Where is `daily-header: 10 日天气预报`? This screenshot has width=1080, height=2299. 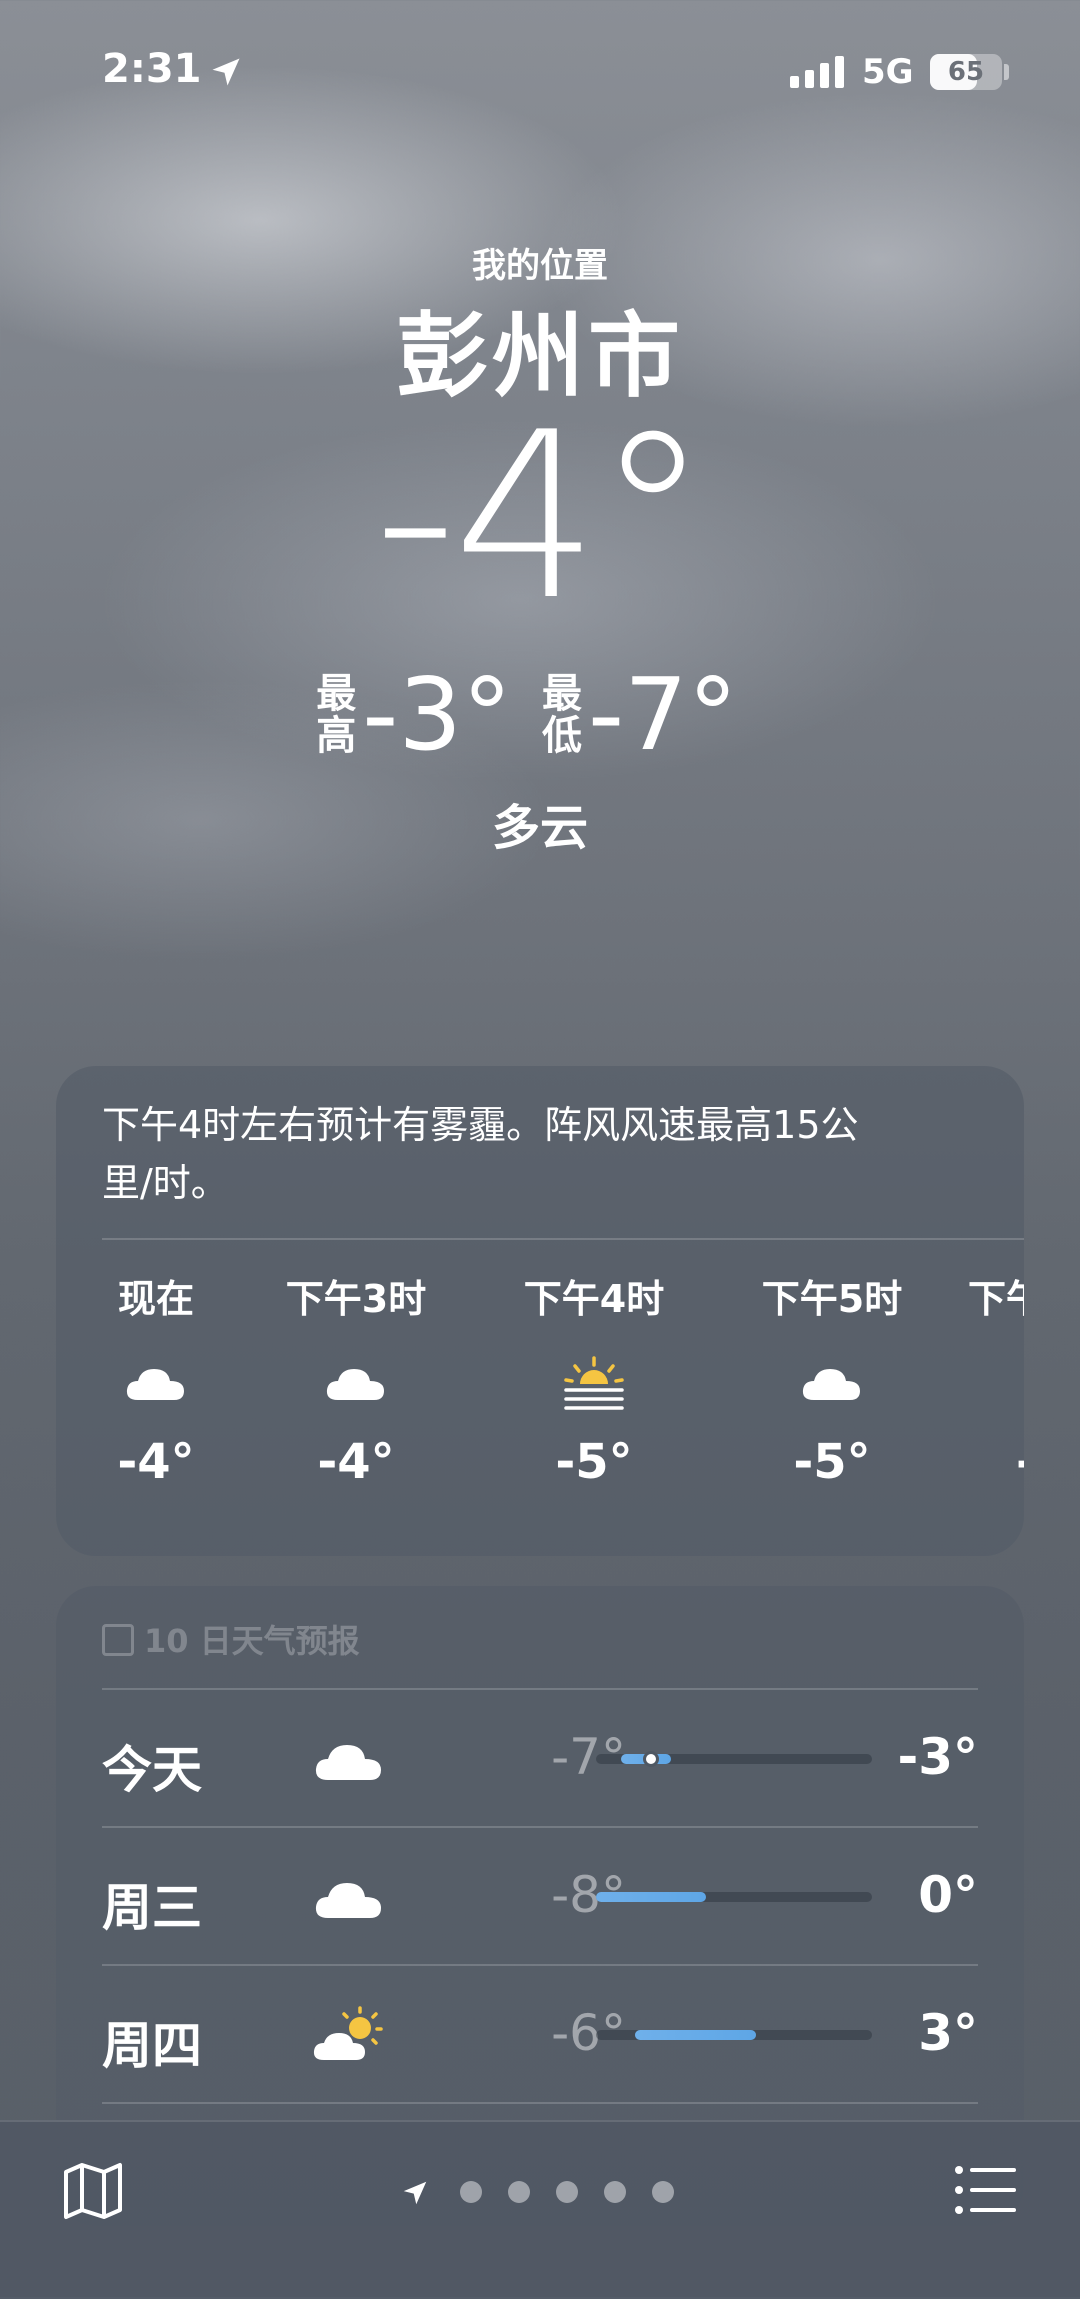 daily-header: 10 日天气预报 is located at coordinates (231, 1639).